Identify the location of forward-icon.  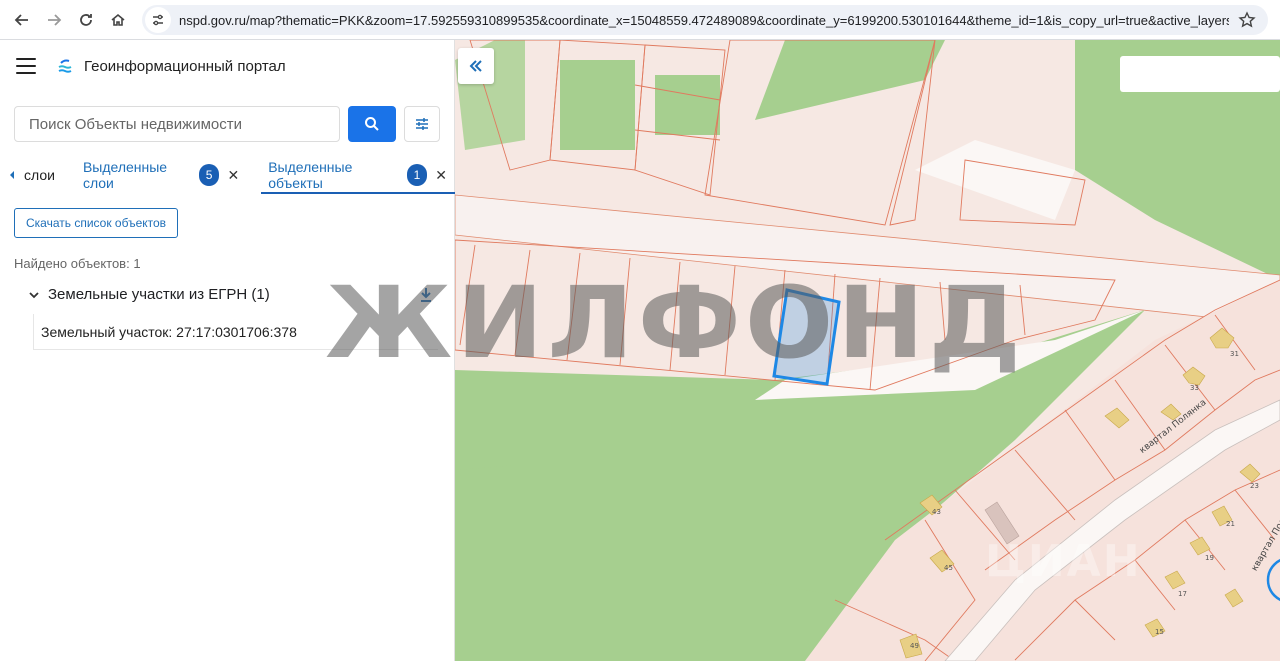
(54, 20).